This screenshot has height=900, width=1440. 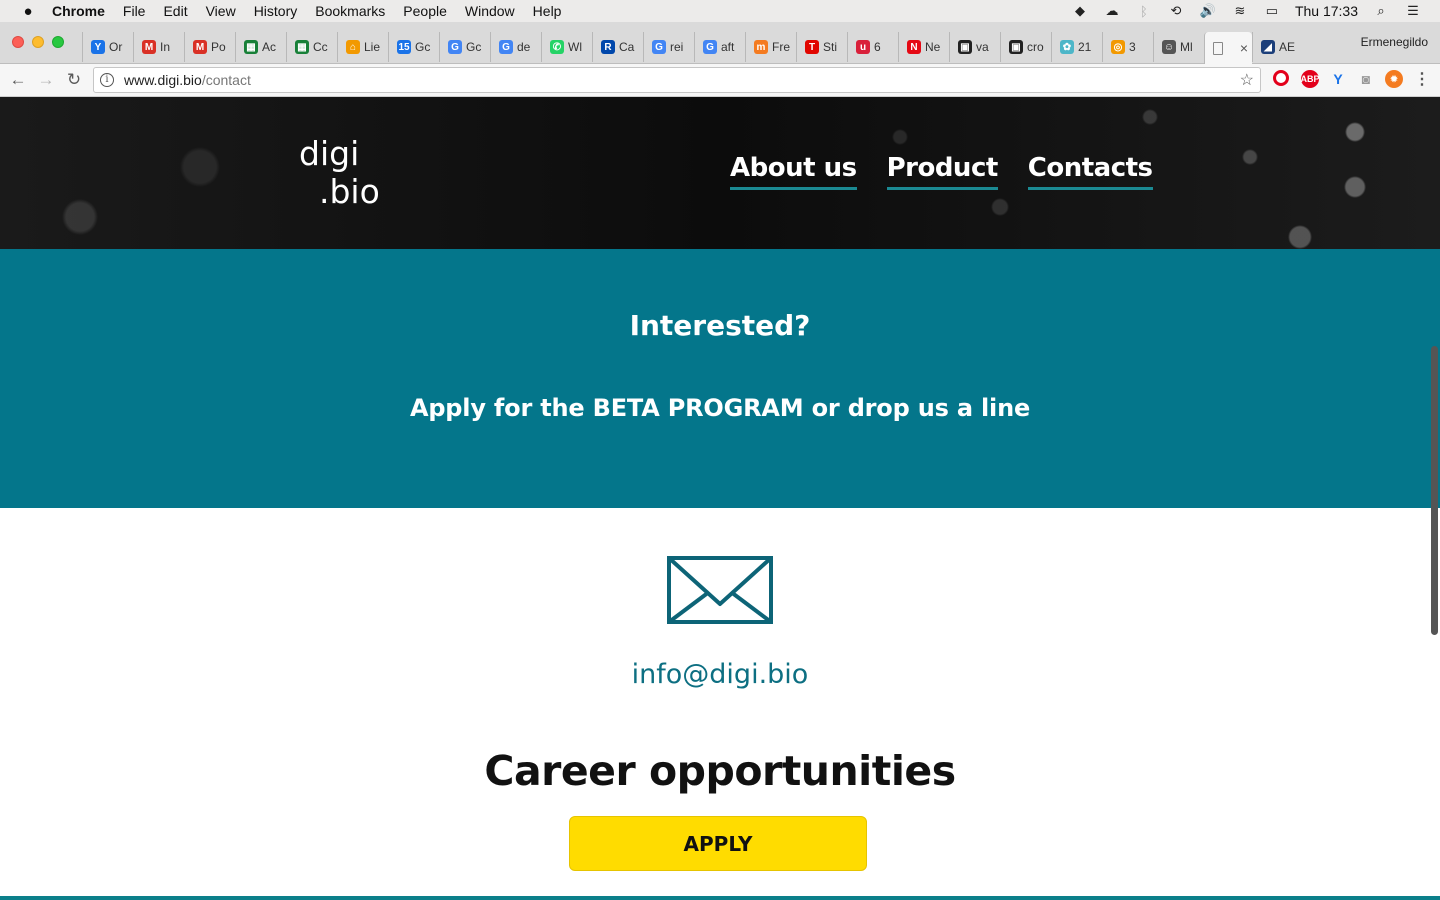 What do you see at coordinates (668, 47) in the screenshot?
I see `browser-tab: Grei` at bounding box center [668, 47].